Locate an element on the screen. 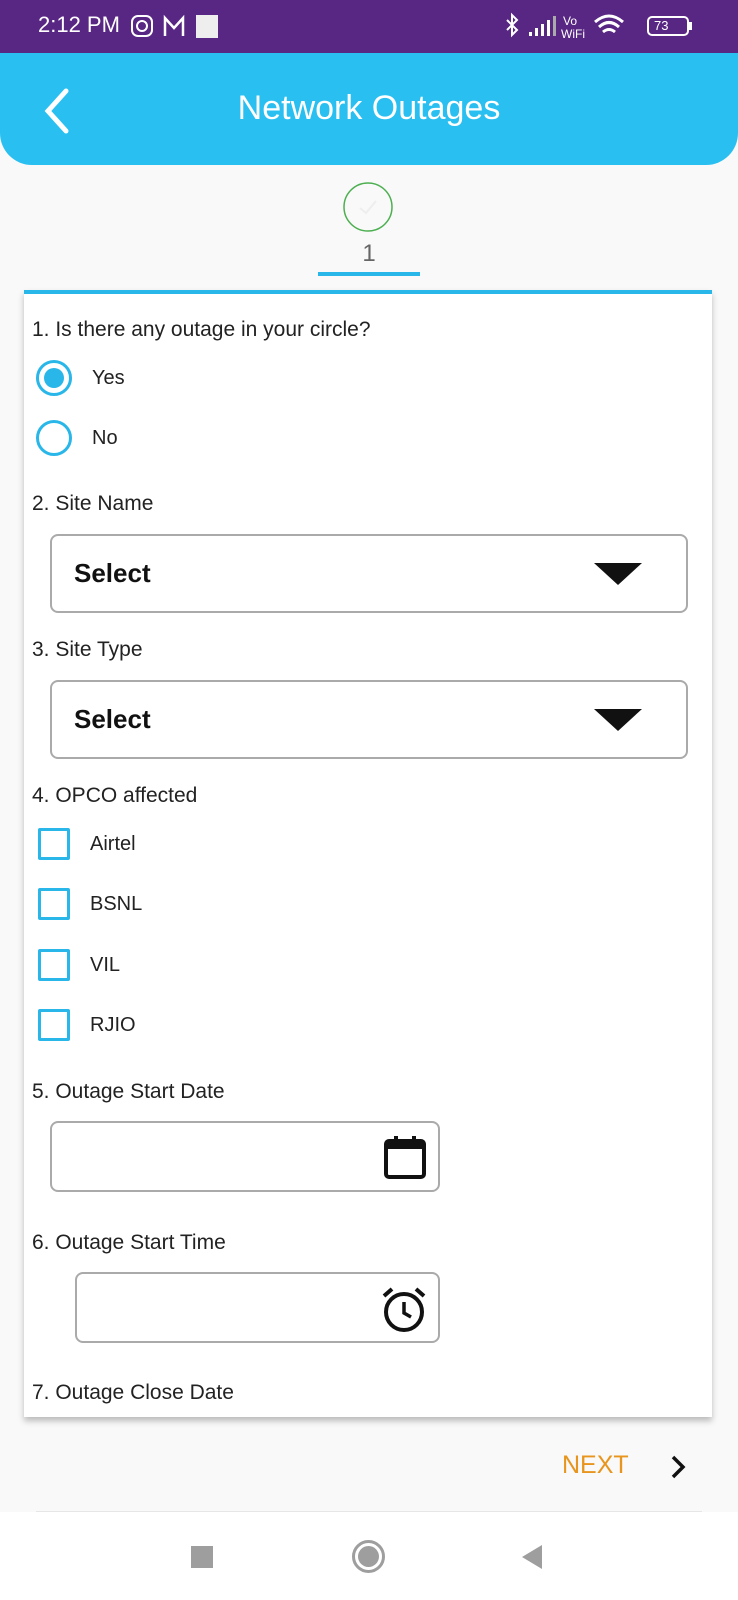 This screenshot has height=1600, width=738. radio-yes: Yes is located at coordinates (80, 378).